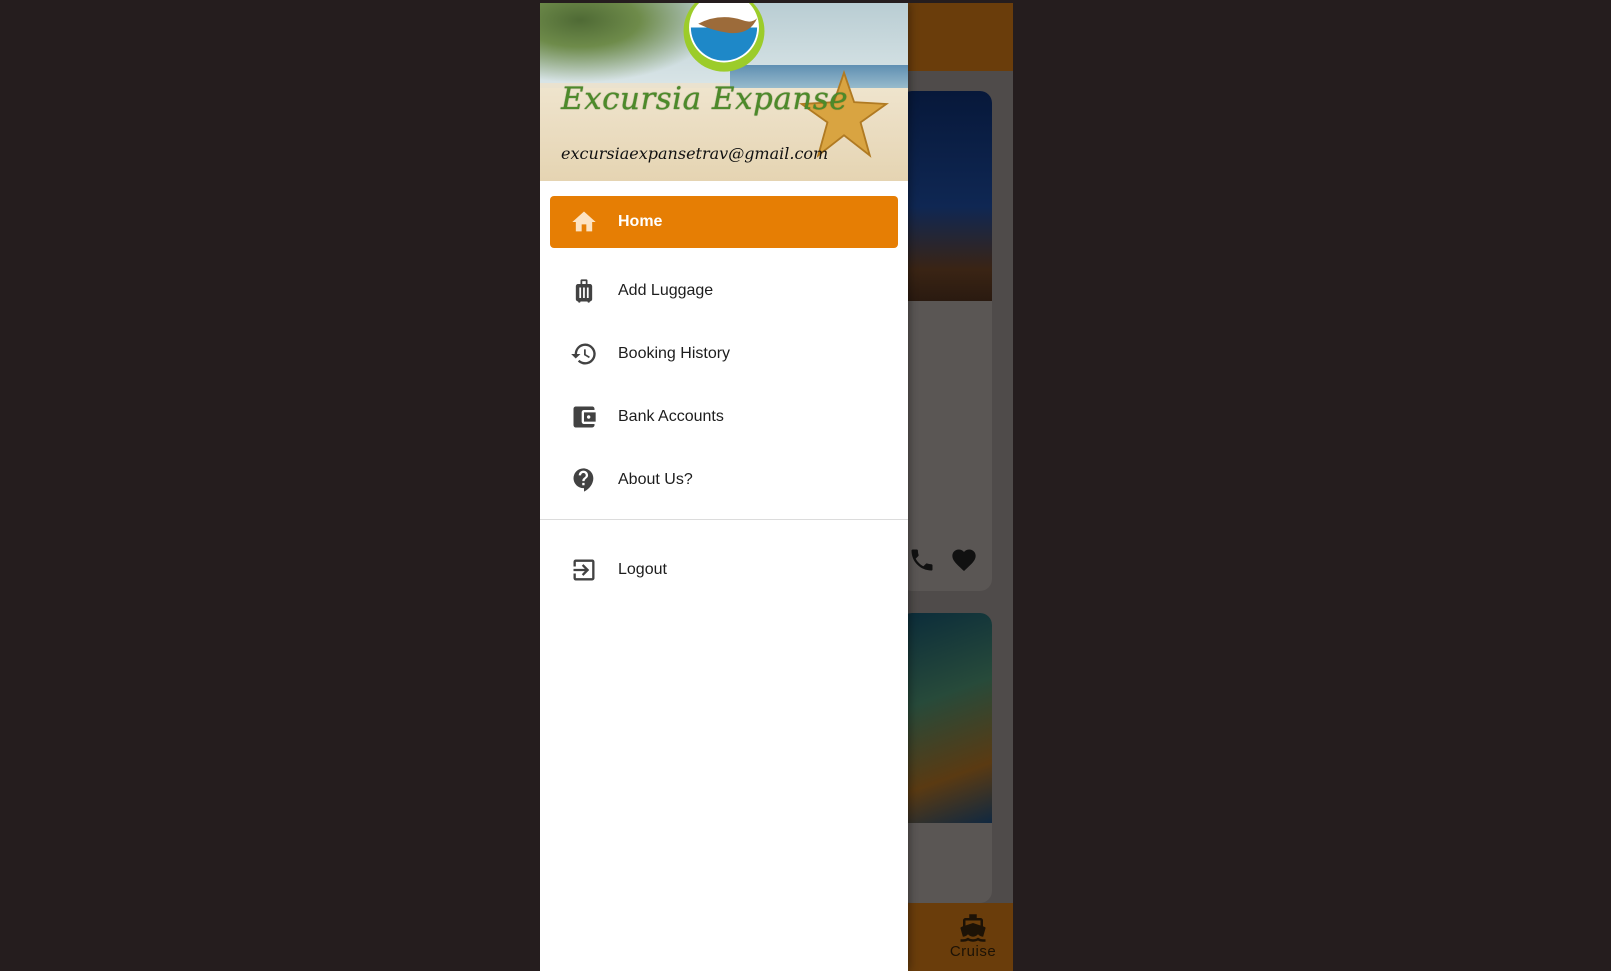 The image size is (1611, 971). I want to click on drawer-item-logout: Logout, so click(724, 569).